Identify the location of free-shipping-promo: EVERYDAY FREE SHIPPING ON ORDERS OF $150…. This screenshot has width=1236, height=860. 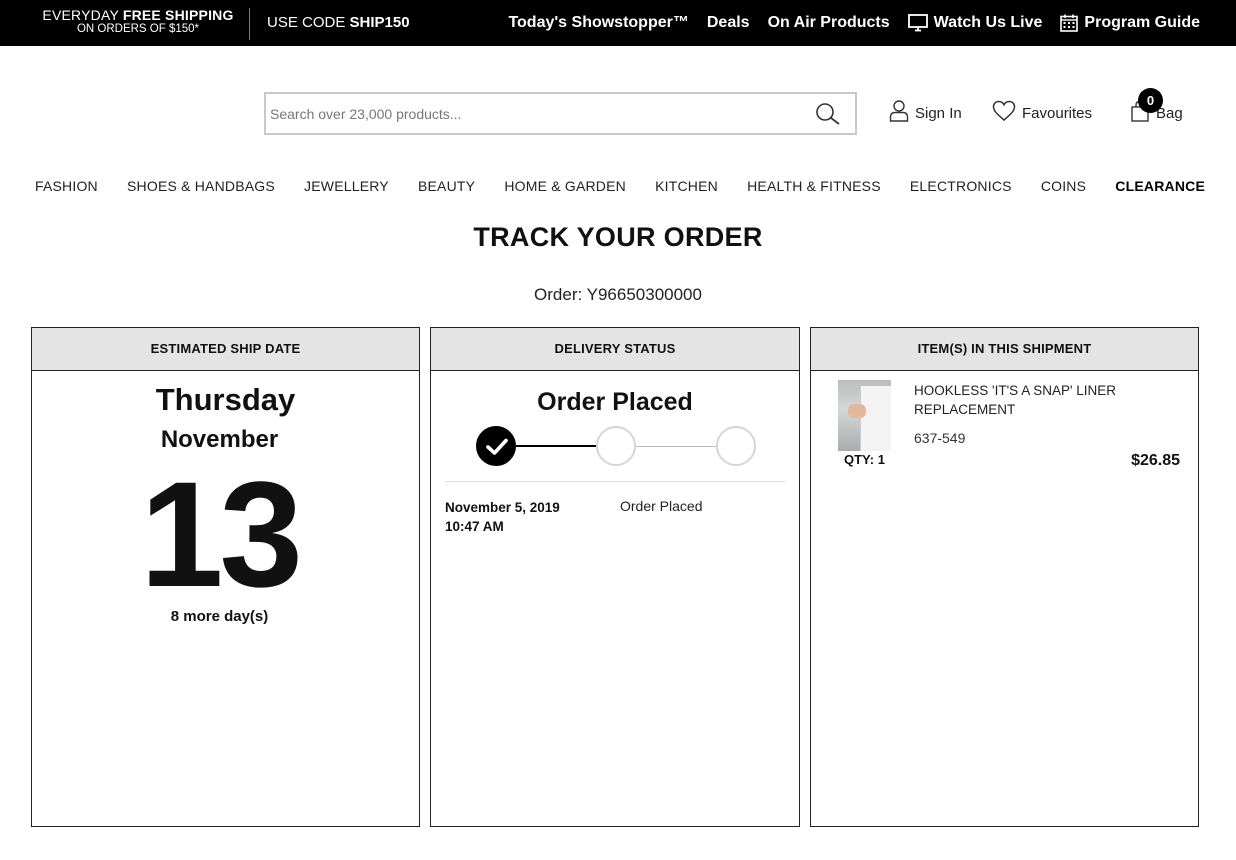
(138, 22).